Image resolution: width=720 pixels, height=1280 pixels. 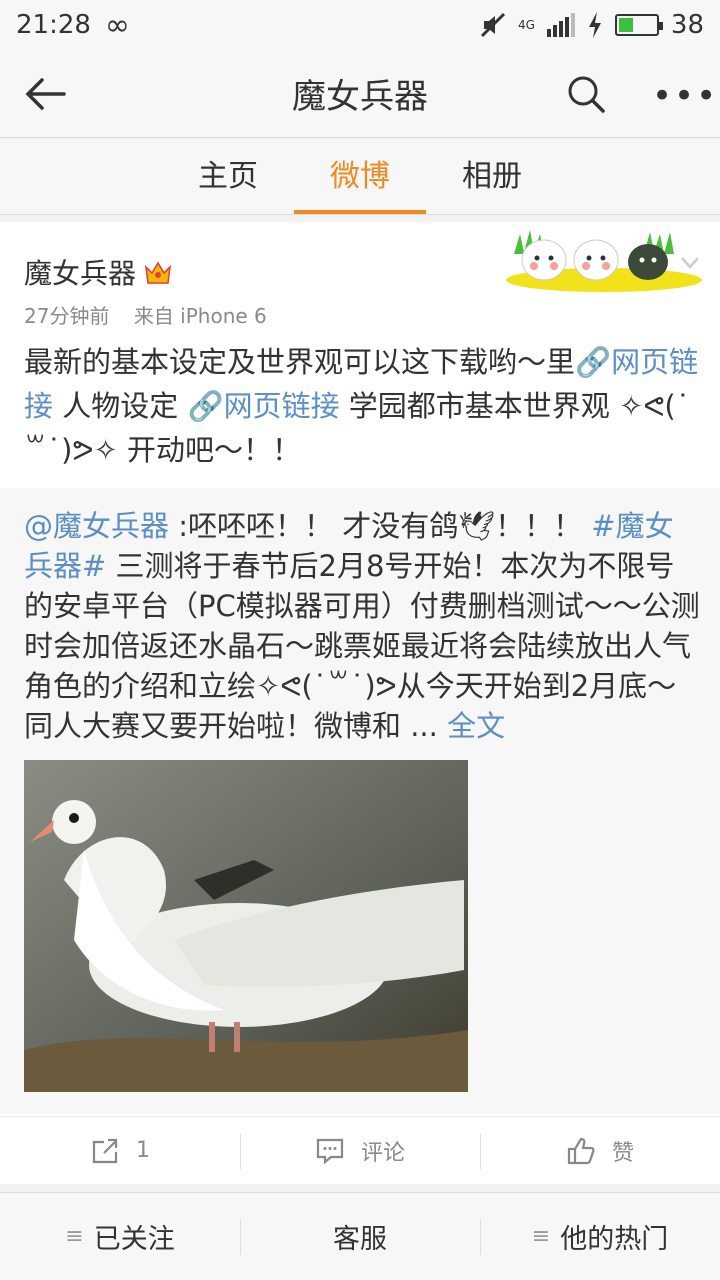 What do you see at coordinates (625, 25) in the screenshot?
I see `battery-fill` at bounding box center [625, 25].